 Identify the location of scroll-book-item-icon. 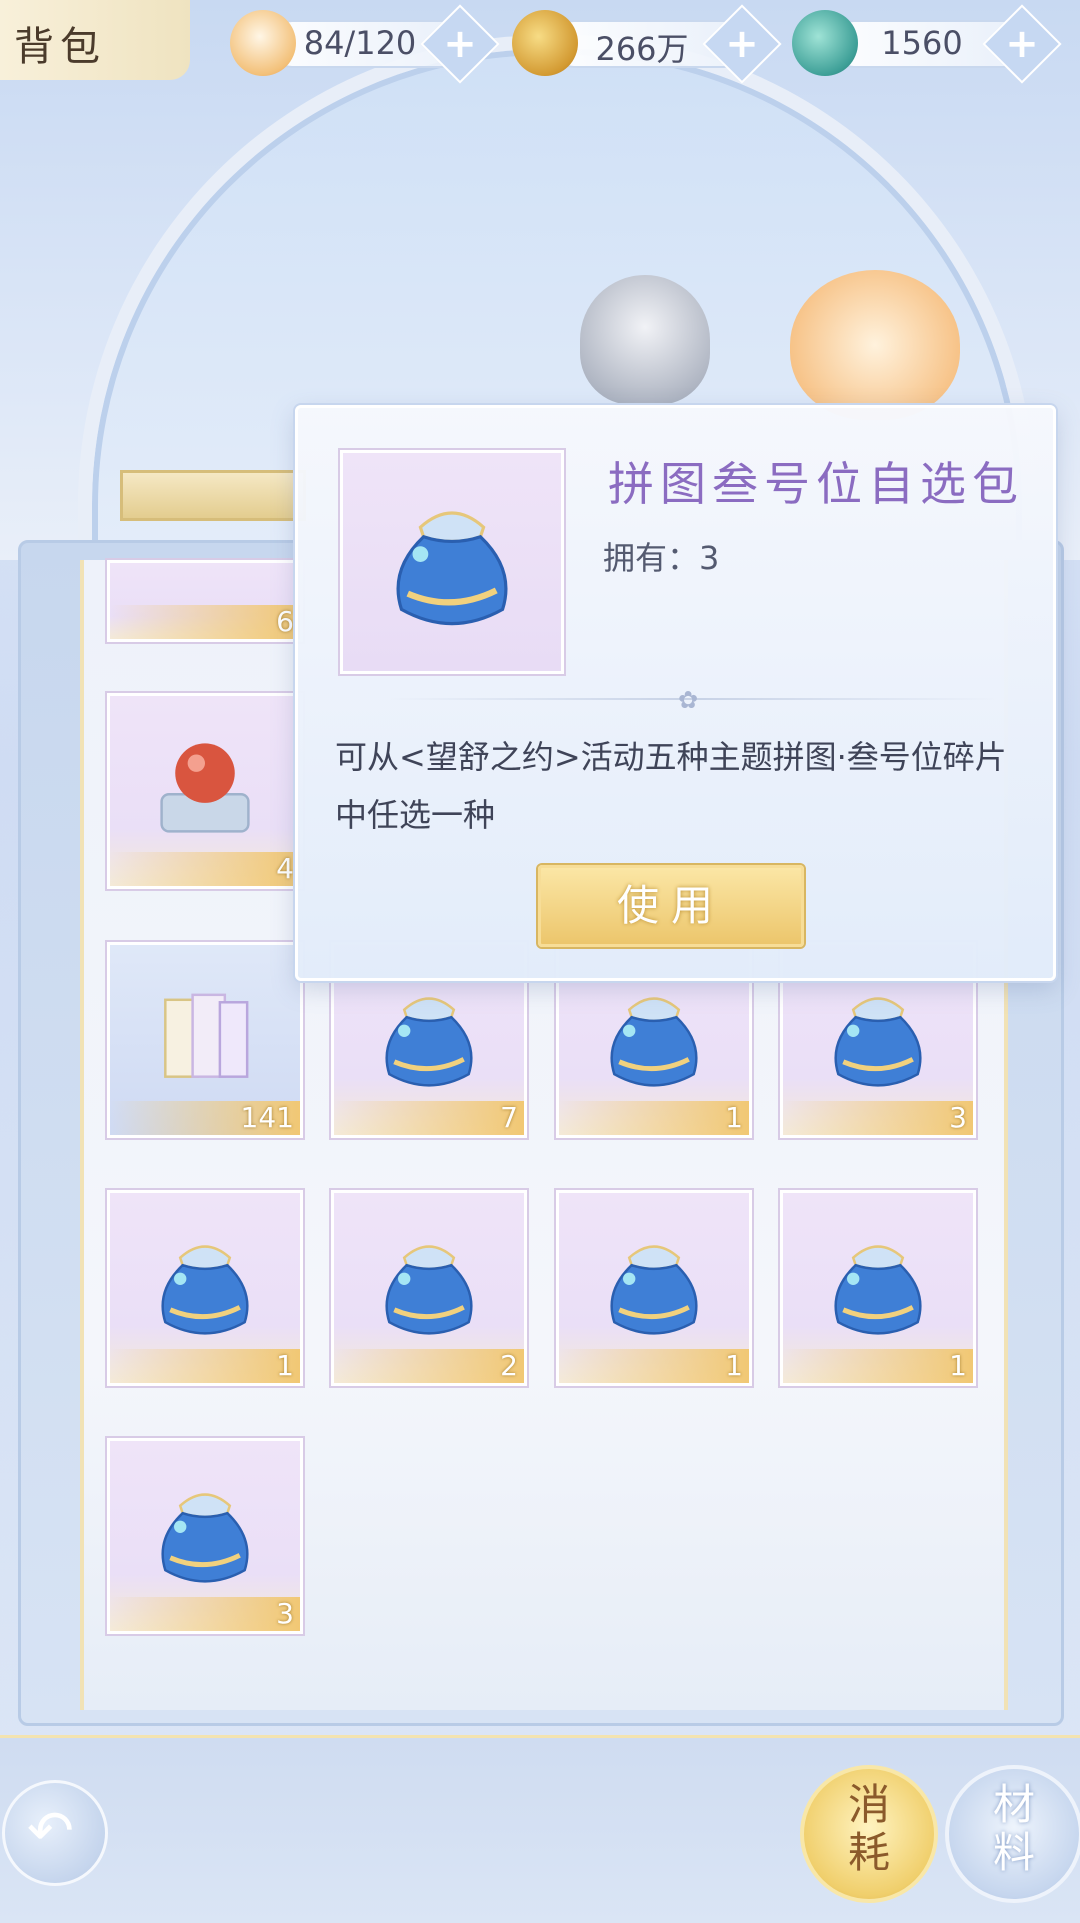
(206, 1035).